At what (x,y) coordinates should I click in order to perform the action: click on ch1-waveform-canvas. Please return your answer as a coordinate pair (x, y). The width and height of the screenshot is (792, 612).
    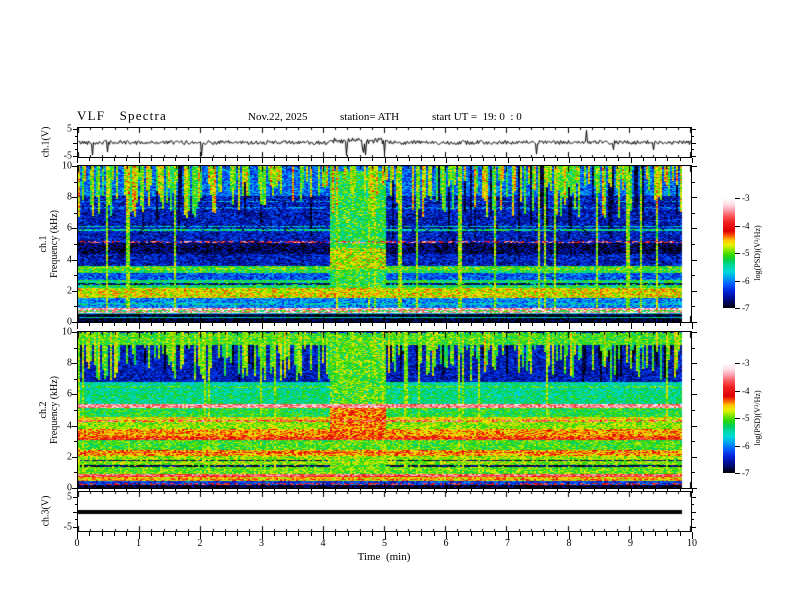
    Looking at the image, I should click on (384, 142).